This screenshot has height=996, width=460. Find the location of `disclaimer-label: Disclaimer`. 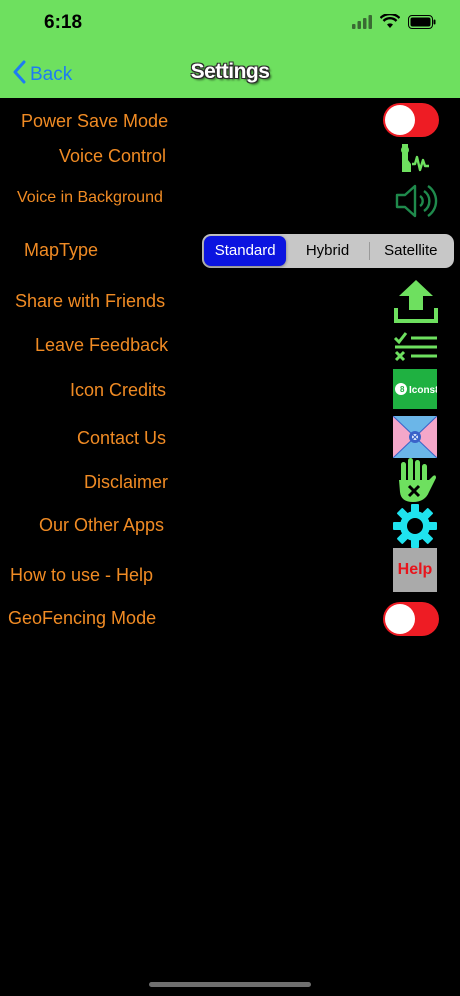

disclaimer-label: Disclaimer is located at coordinates (126, 482).